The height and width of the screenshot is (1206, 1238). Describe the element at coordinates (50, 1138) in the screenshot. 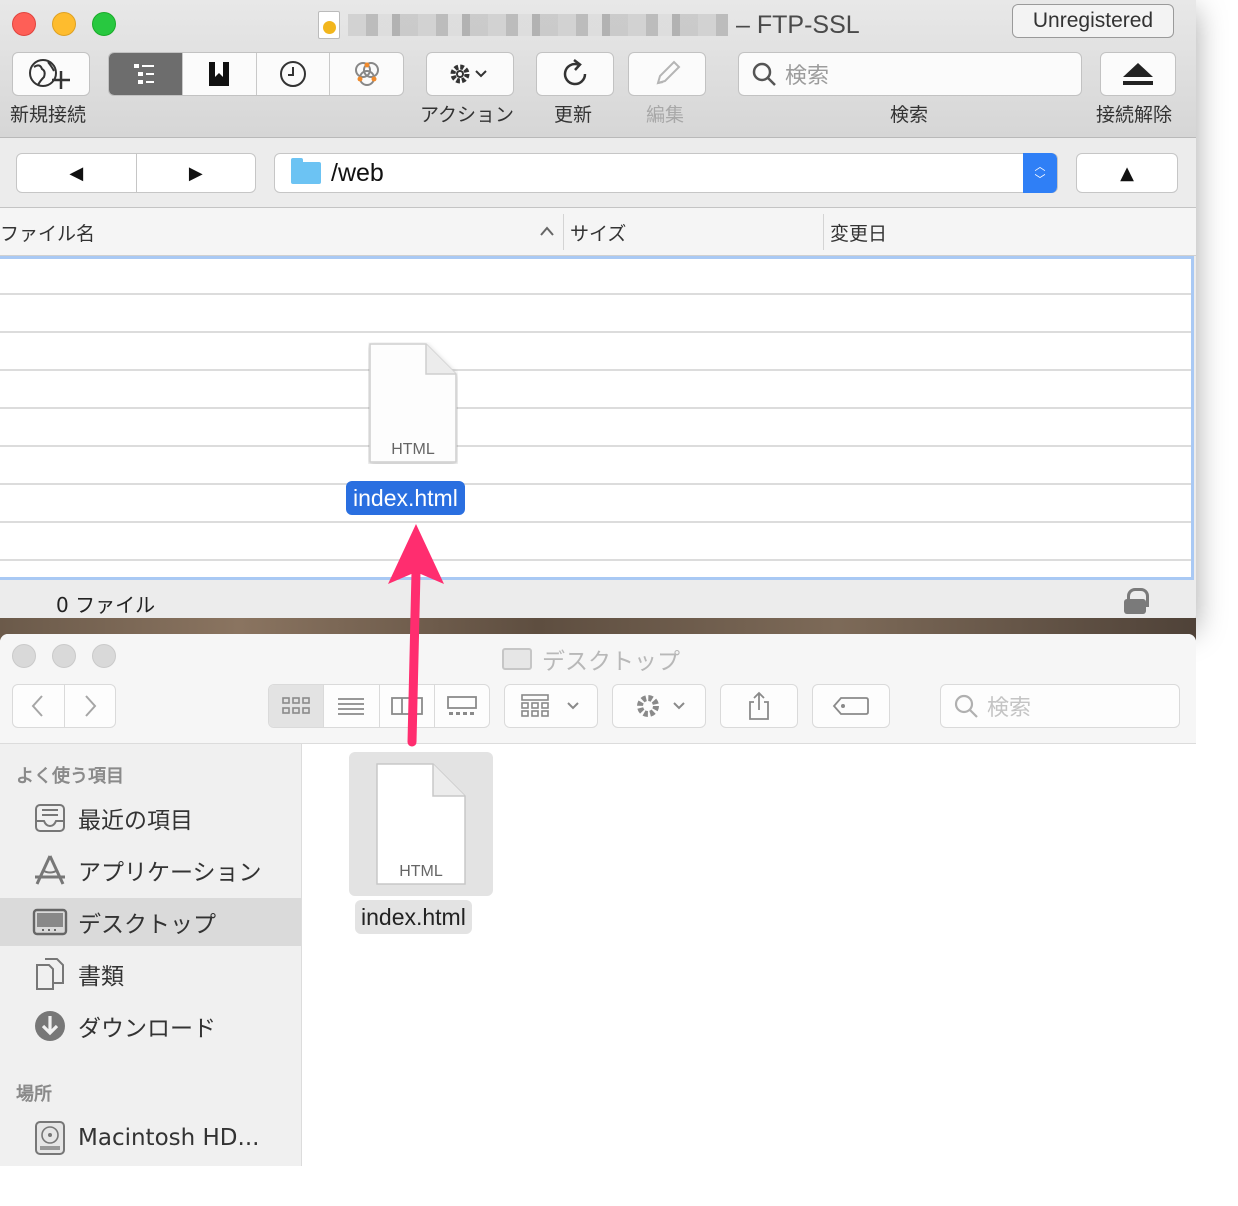

I see `hard-drive-icon` at that location.